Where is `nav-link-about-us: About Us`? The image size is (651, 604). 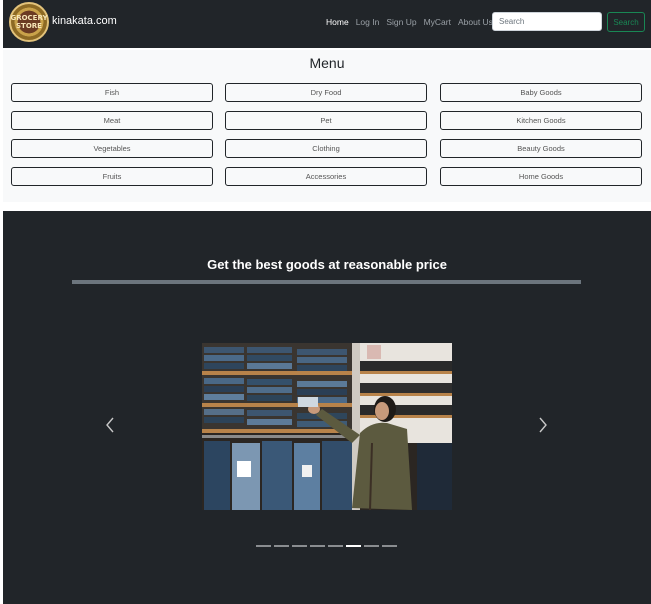
nav-link-about-us: About Us is located at coordinates (475, 22).